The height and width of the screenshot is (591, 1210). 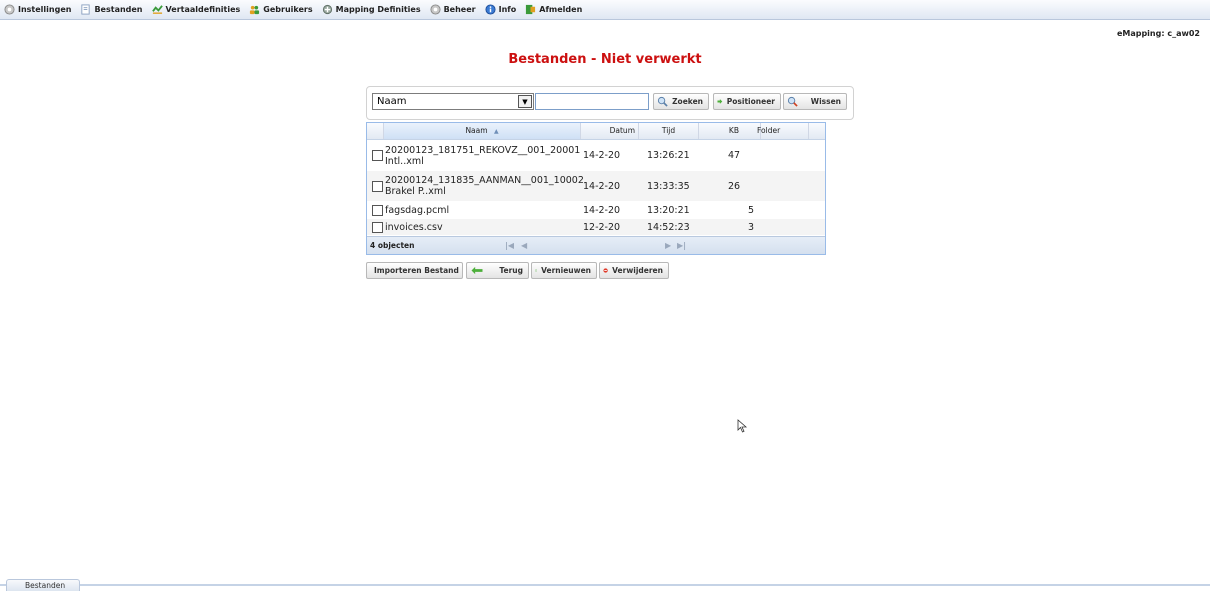 What do you see at coordinates (378, 9) in the screenshot?
I see `menu-label: Mapping Definities` at bounding box center [378, 9].